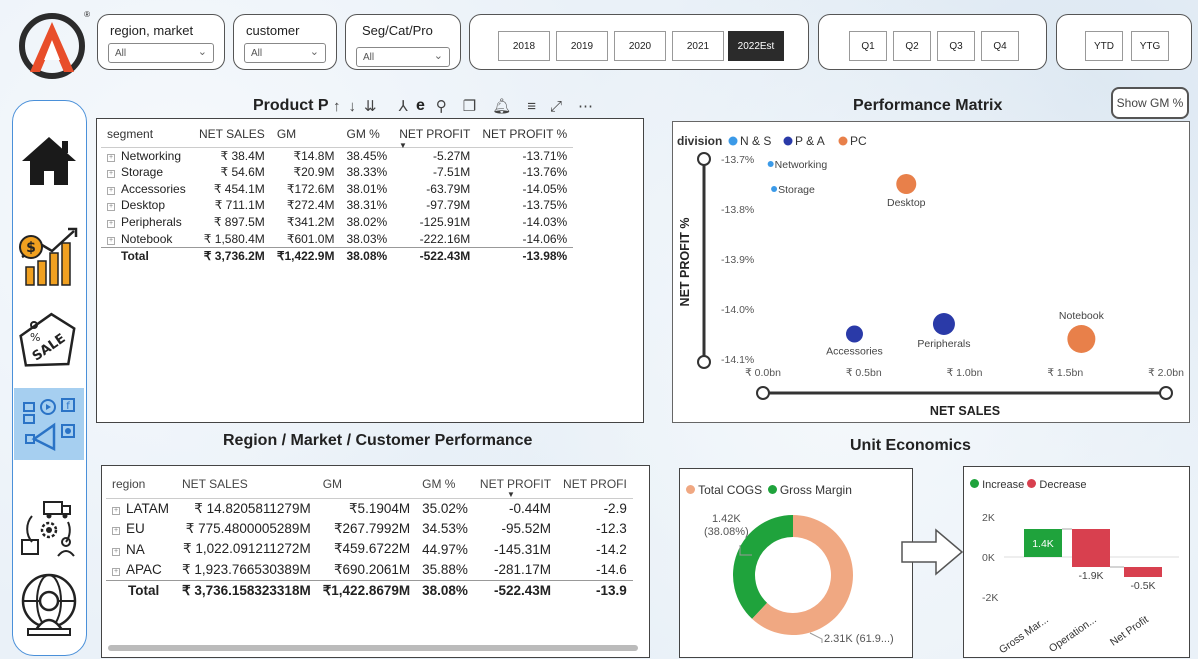 The height and width of the screenshot is (659, 1198). I want to click on nav-home, so click(49, 161).